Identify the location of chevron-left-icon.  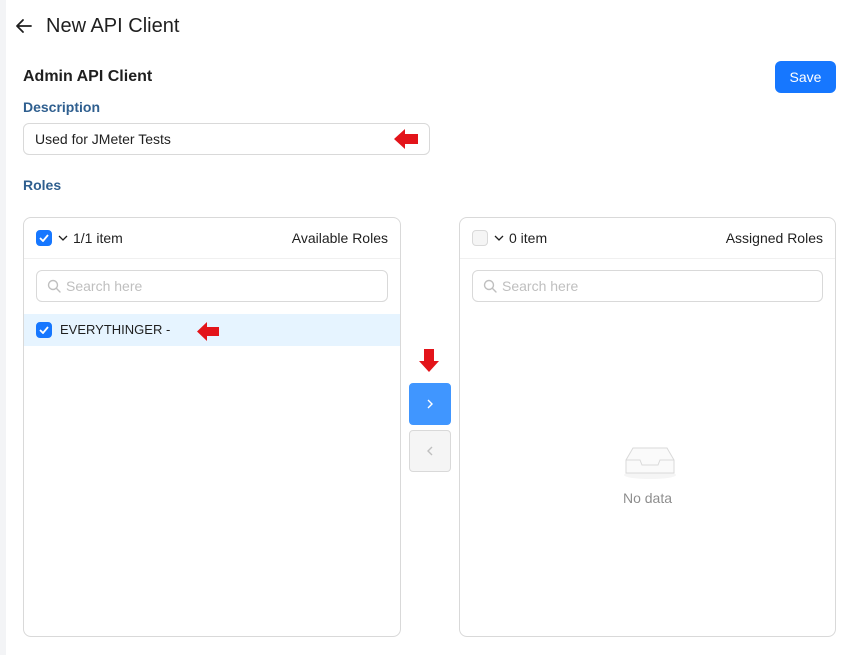
(430, 451).